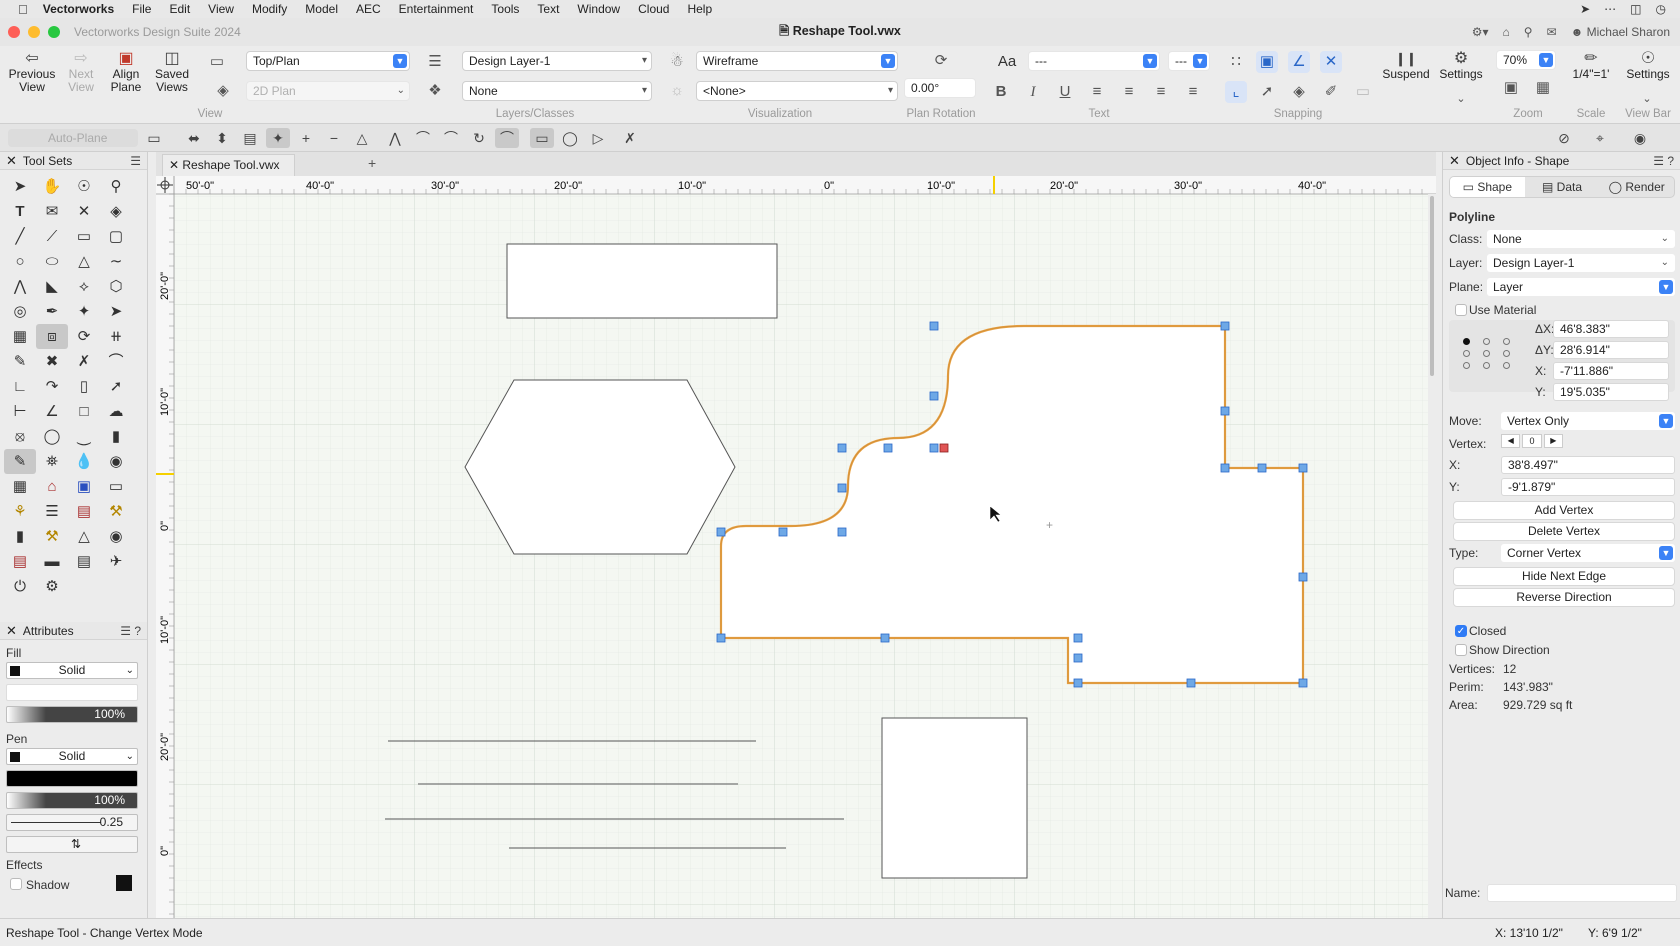 Image resolution: width=1680 pixels, height=946 pixels. Describe the element at coordinates (1564, 597) in the screenshot. I see `reverse-direction-button: Reverse Direction` at that location.